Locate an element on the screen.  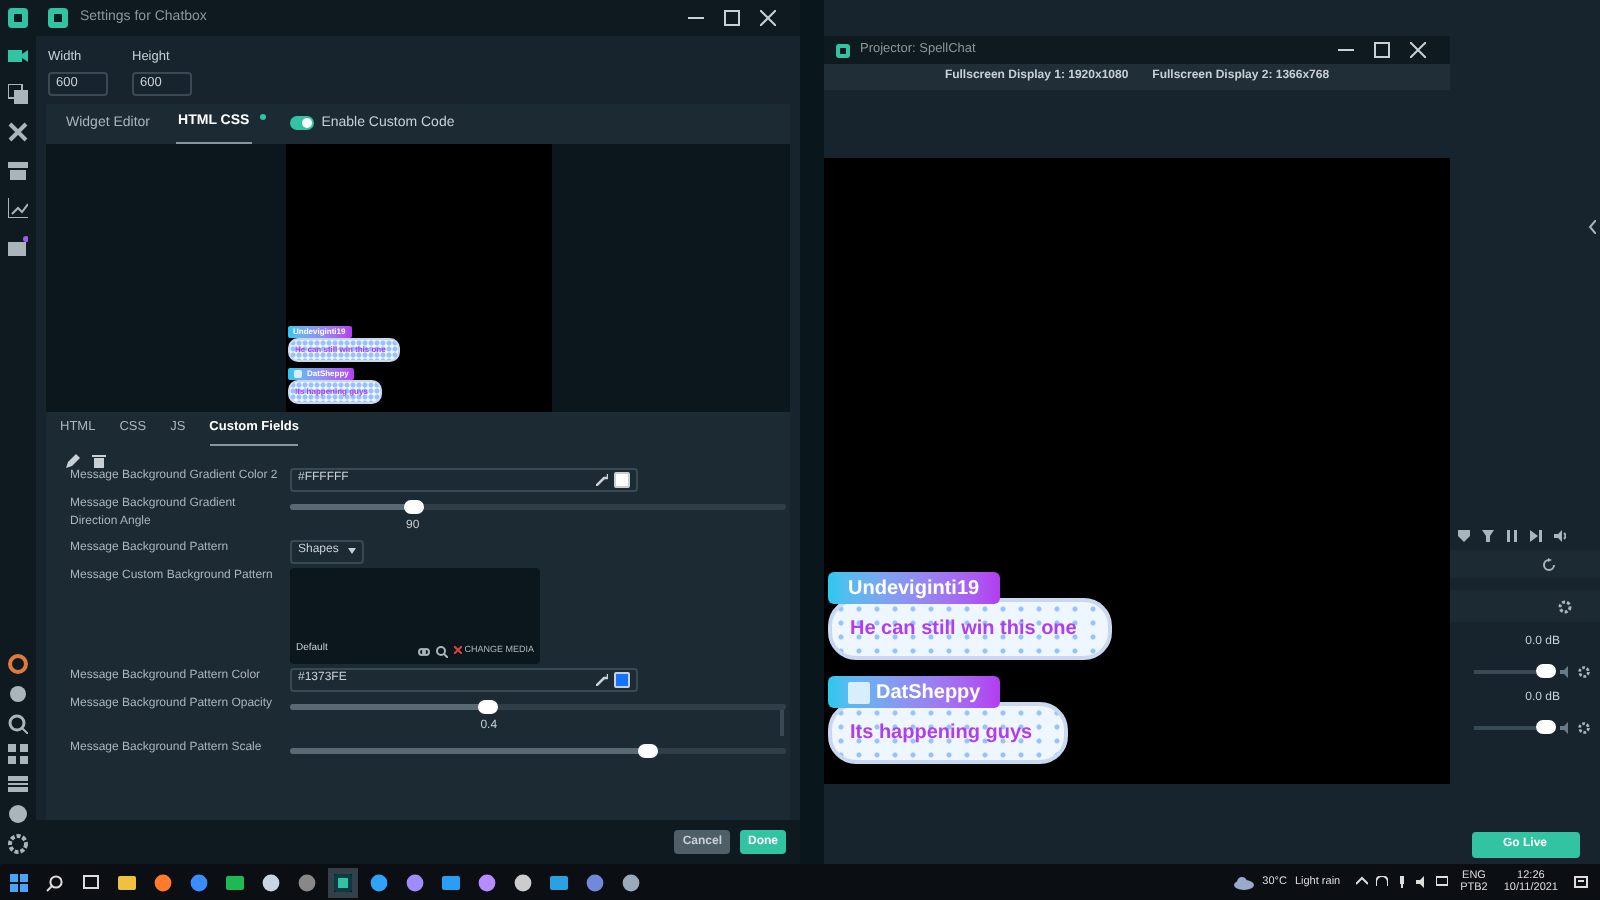
toggle-switch is located at coordinates (301, 123).